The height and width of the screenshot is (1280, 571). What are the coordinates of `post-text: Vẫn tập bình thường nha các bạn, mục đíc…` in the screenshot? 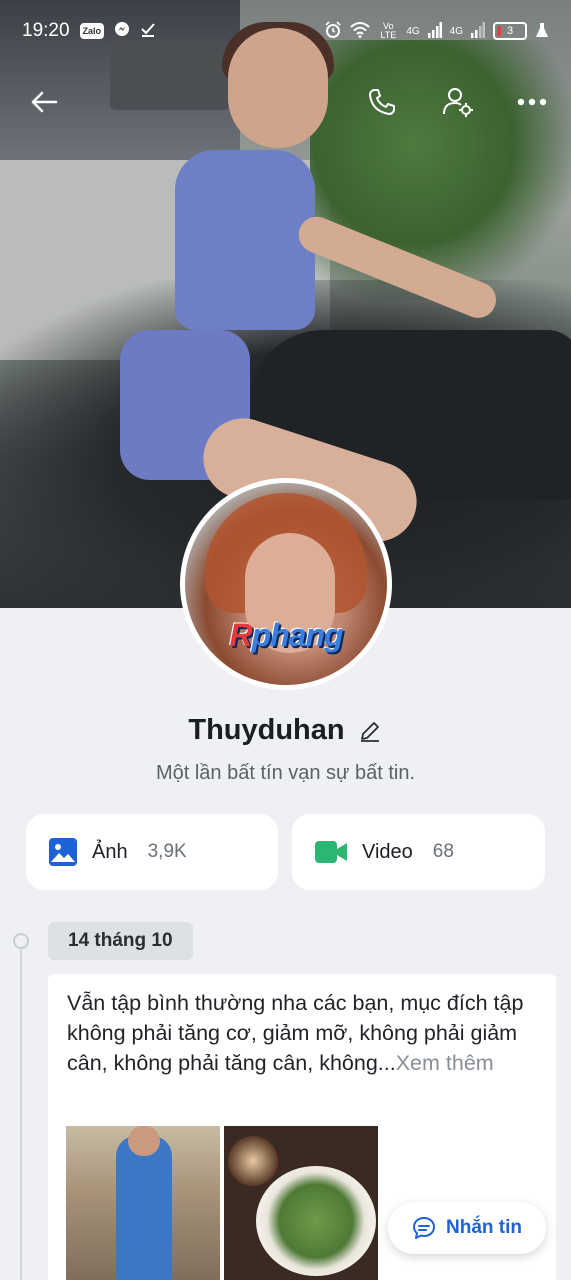 It's located at (302, 1033).